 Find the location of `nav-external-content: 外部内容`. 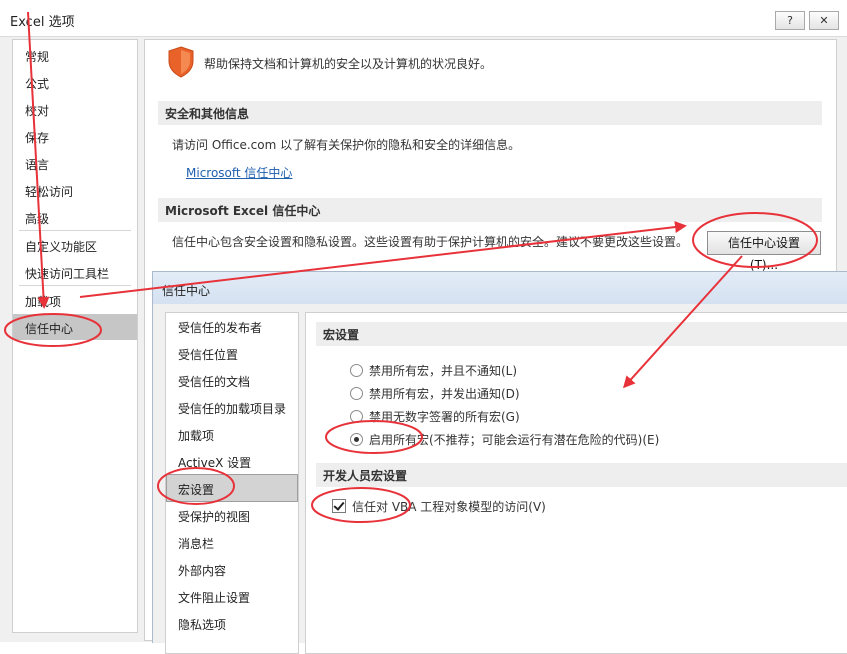

nav-external-content: 外部内容 is located at coordinates (202, 570).